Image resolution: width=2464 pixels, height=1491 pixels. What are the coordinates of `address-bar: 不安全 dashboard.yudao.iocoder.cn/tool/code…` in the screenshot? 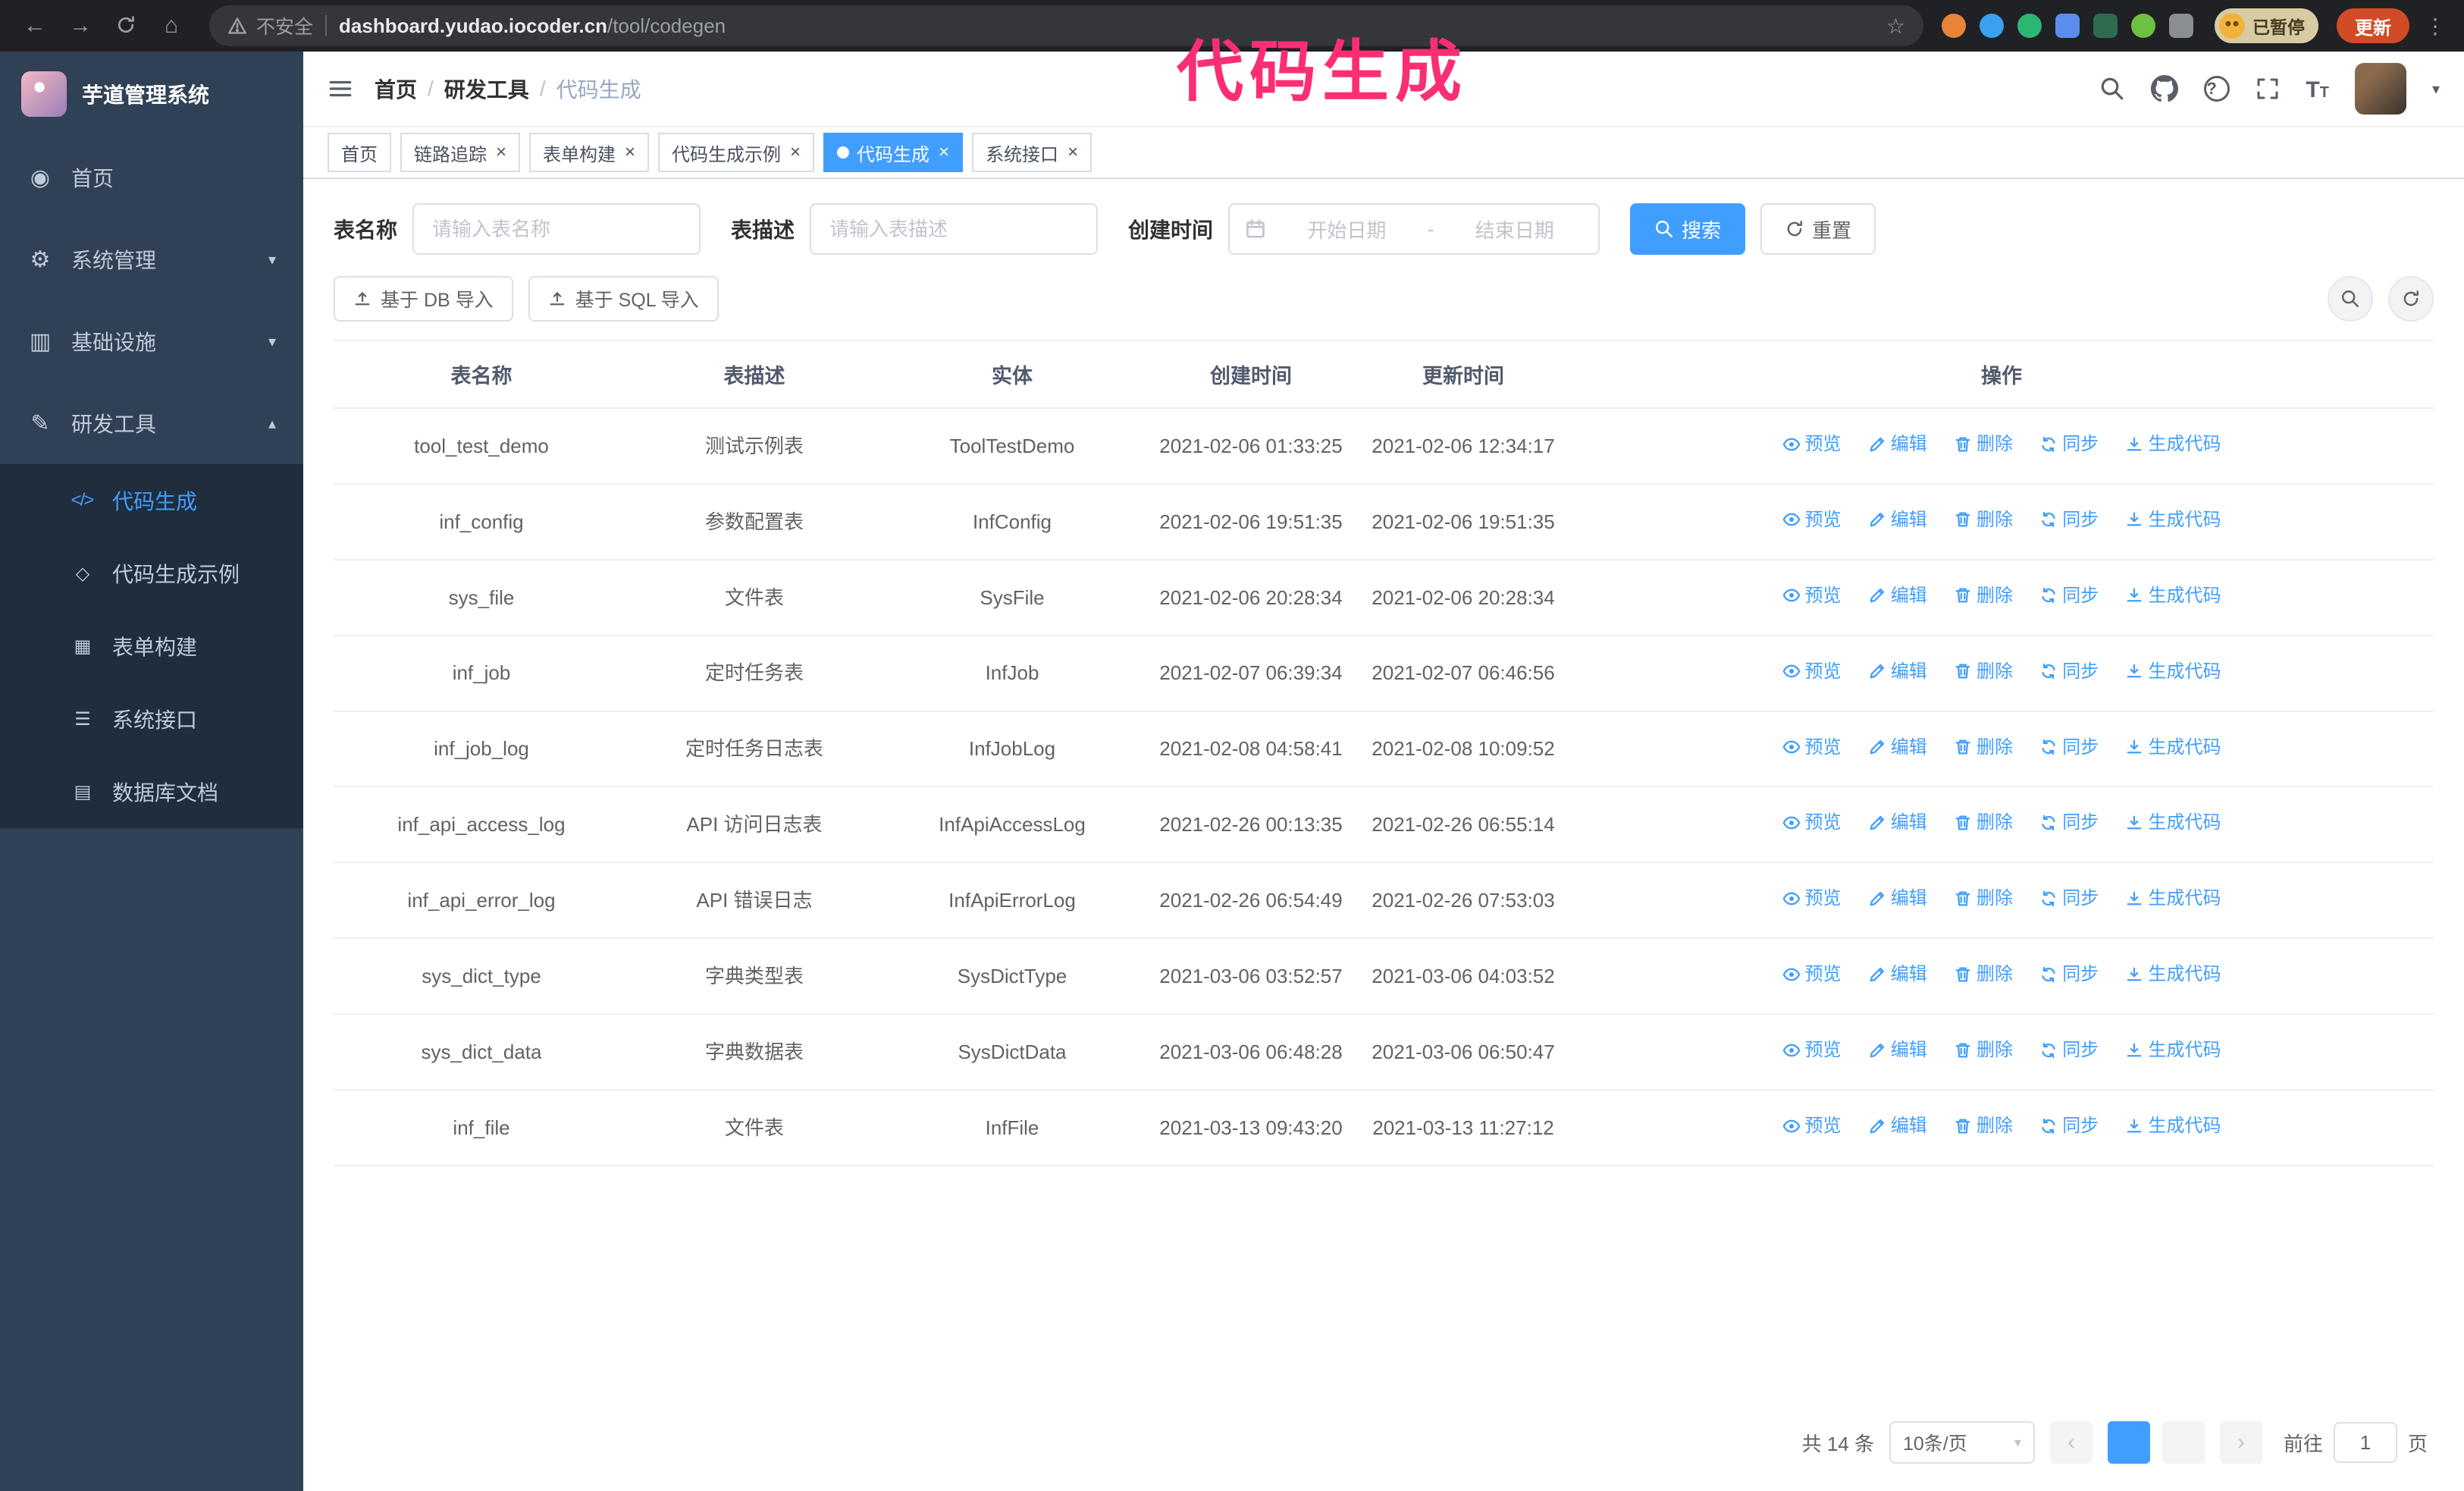 It's located at (1066, 25).